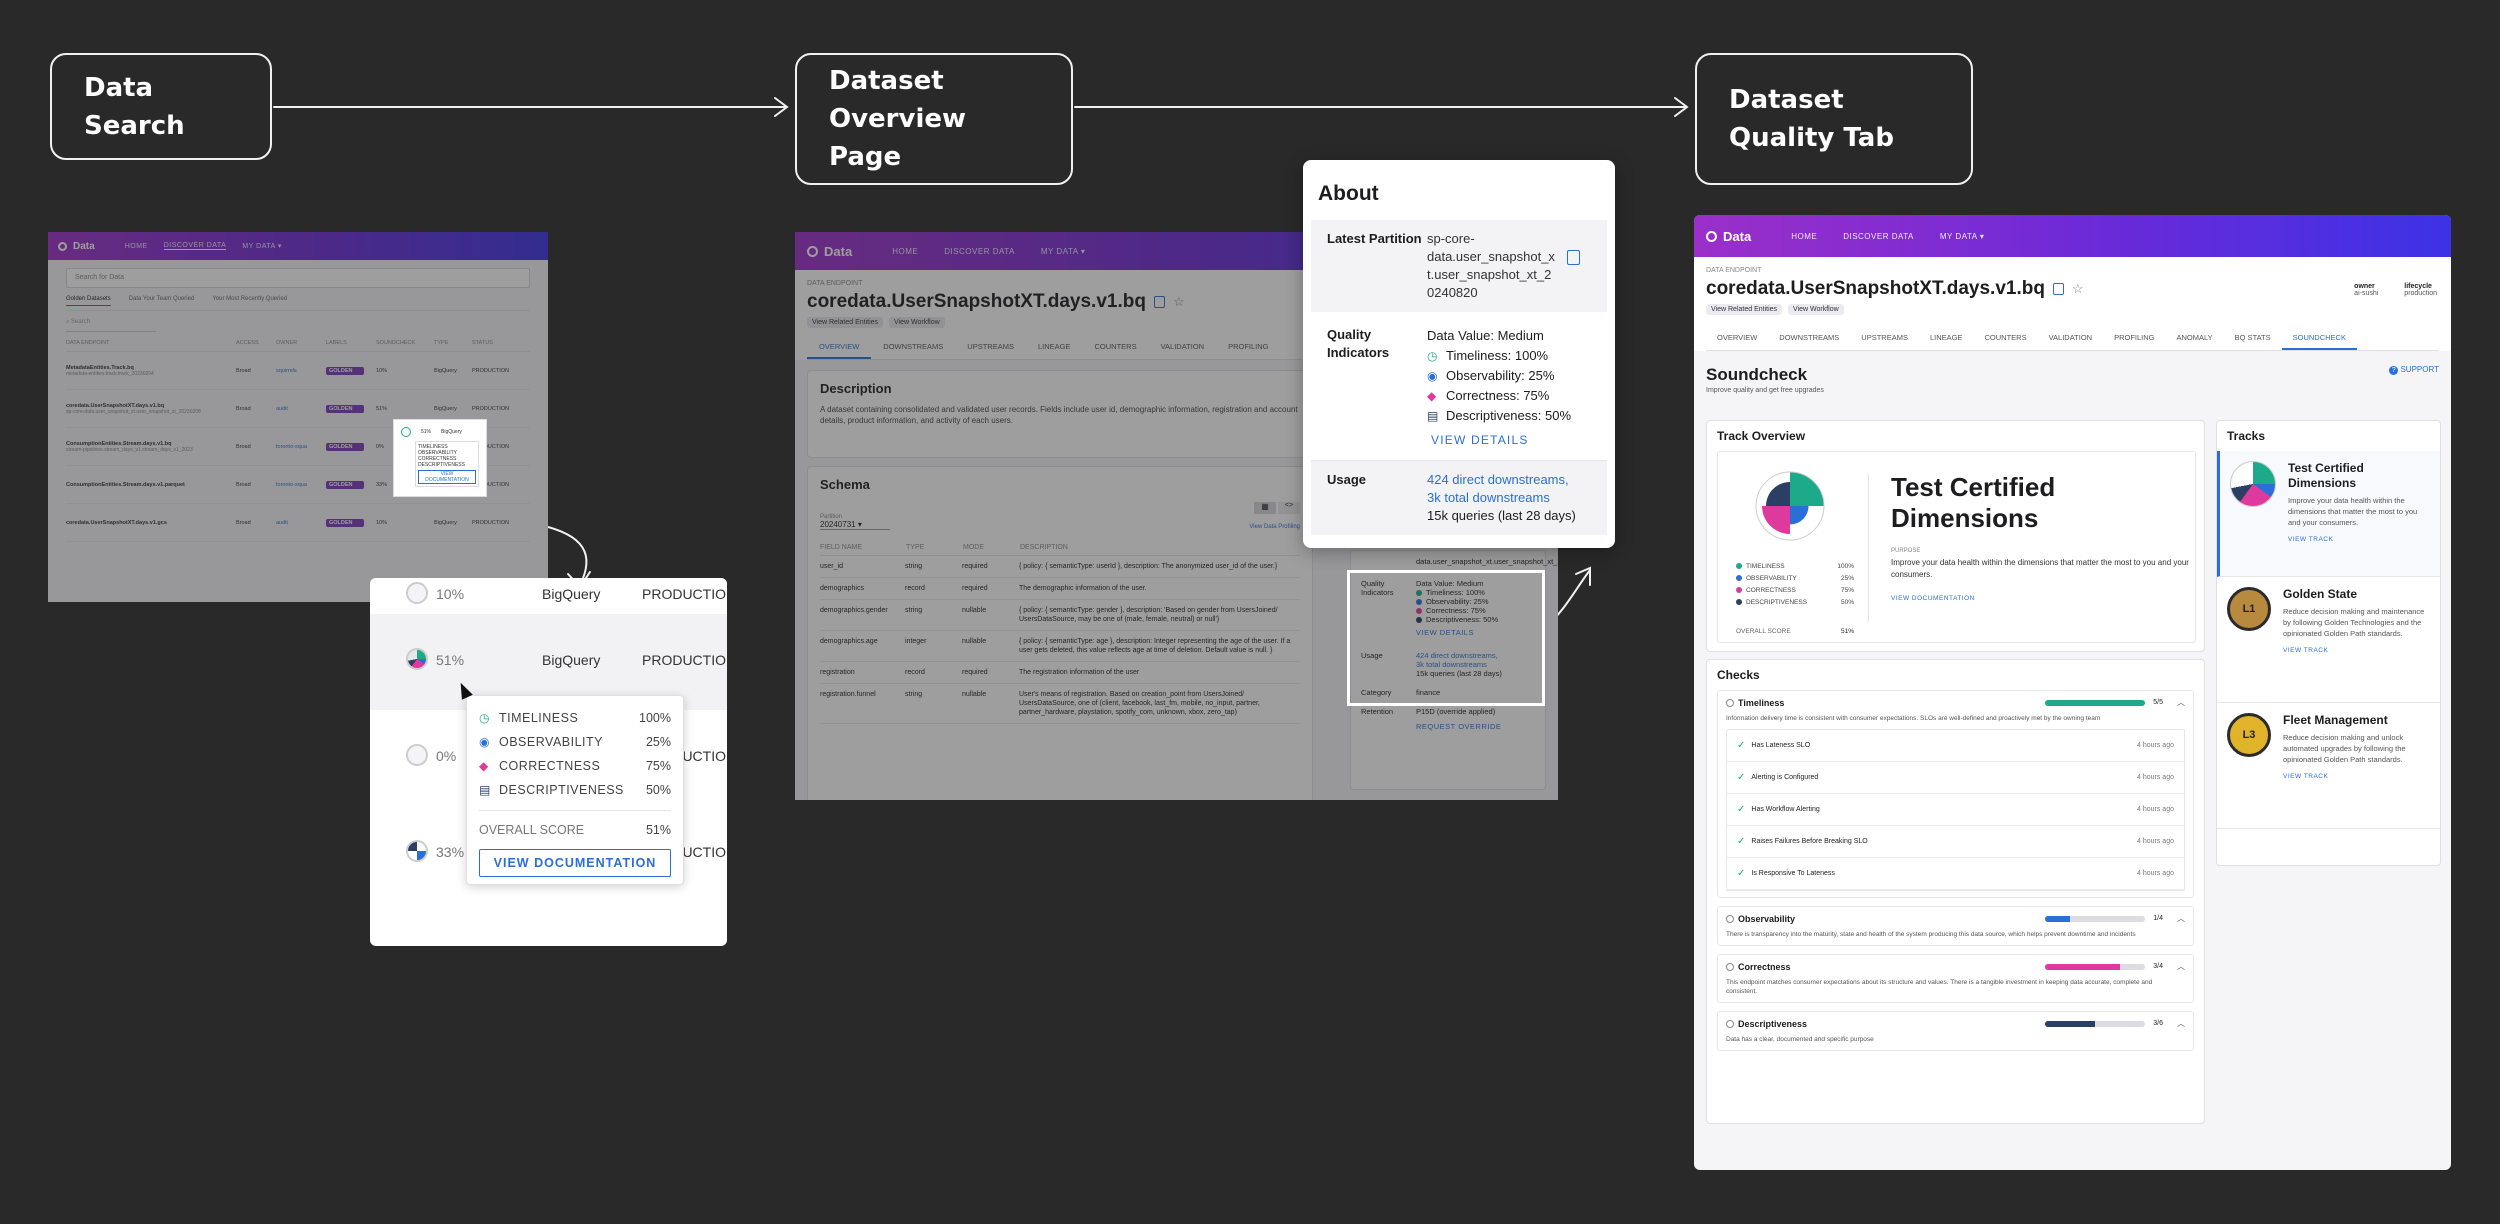 The image size is (2500, 1224). I want to click on endpoint-cell: coredata.UserSnapshotXT.days.v1.gcs, so click(151, 523).